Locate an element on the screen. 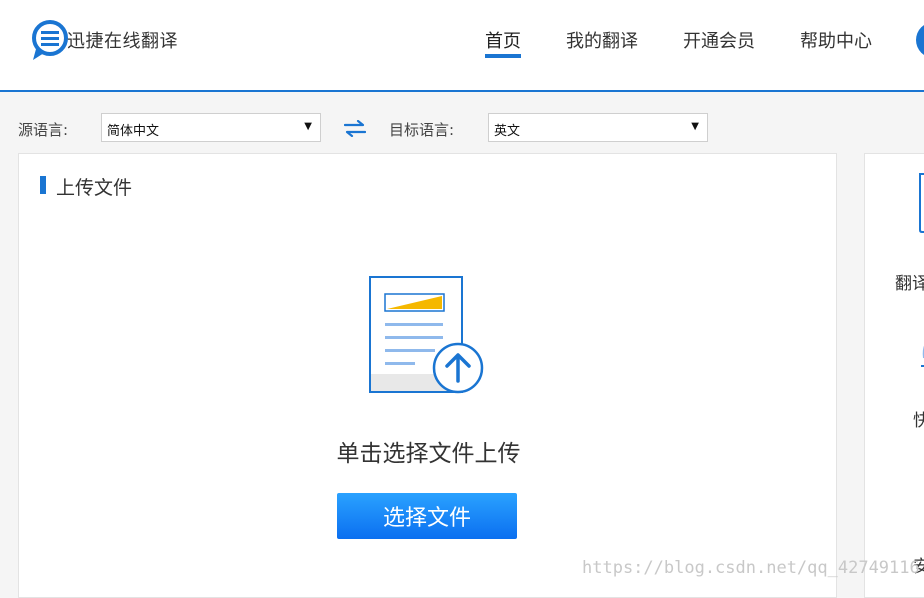  watermark-text: https://blog.csdn.net/qq_42749116 is located at coordinates (751, 568).